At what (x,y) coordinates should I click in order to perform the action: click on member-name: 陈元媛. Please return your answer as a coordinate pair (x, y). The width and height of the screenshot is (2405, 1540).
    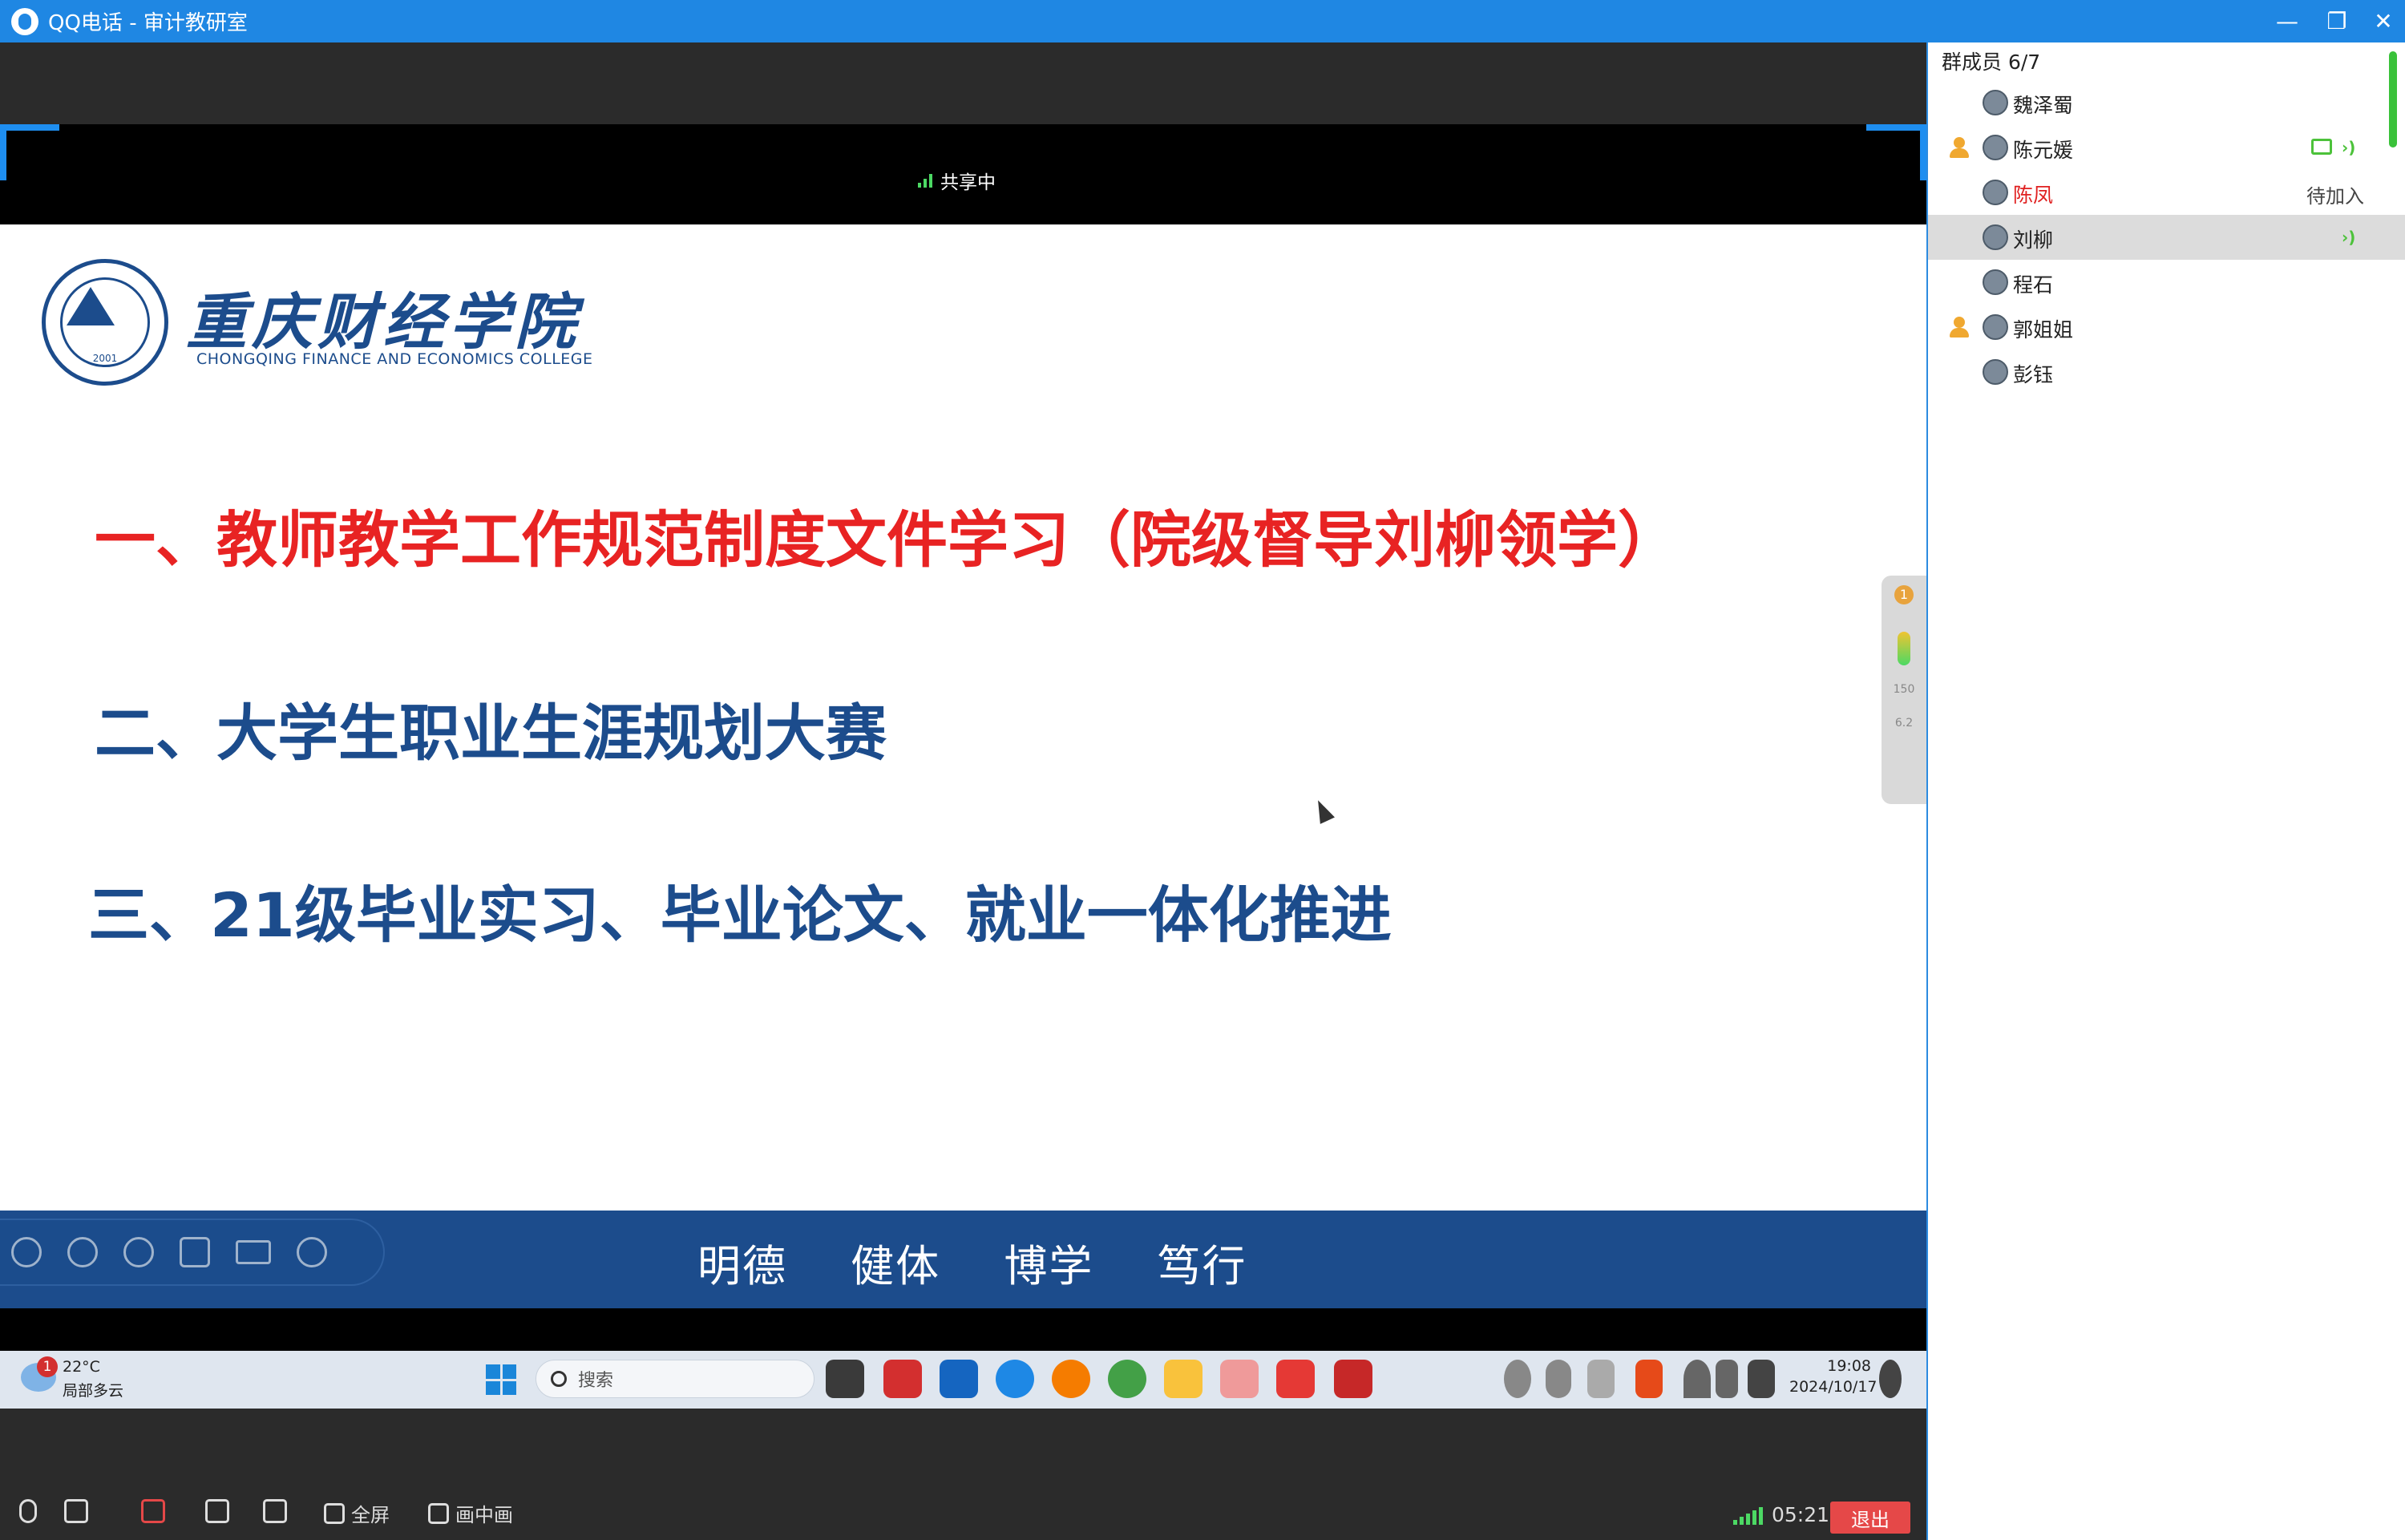
    Looking at the image, I should click on (2043, 151).